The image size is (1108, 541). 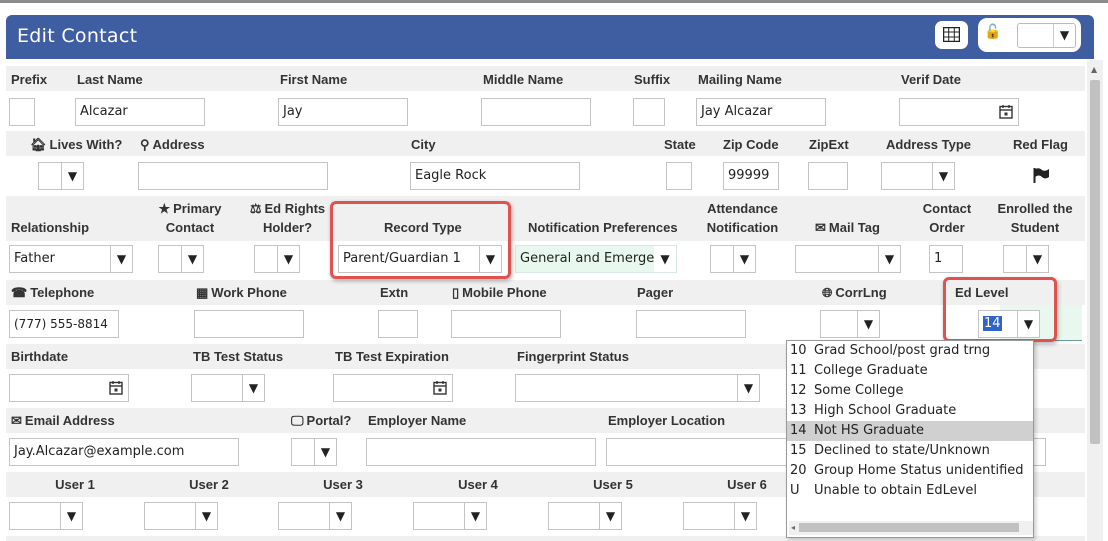 What do you see at coordinates (1000, 309) in the screenshot?
I see `ed-level-highlight` at bounding box center [1000, 309].